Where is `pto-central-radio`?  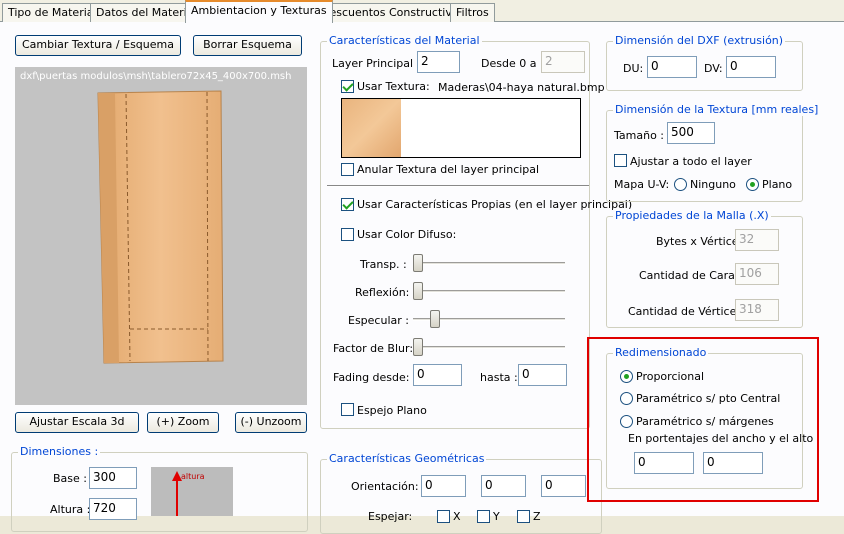
pto-central-radio is located at coordinates (626, 398).